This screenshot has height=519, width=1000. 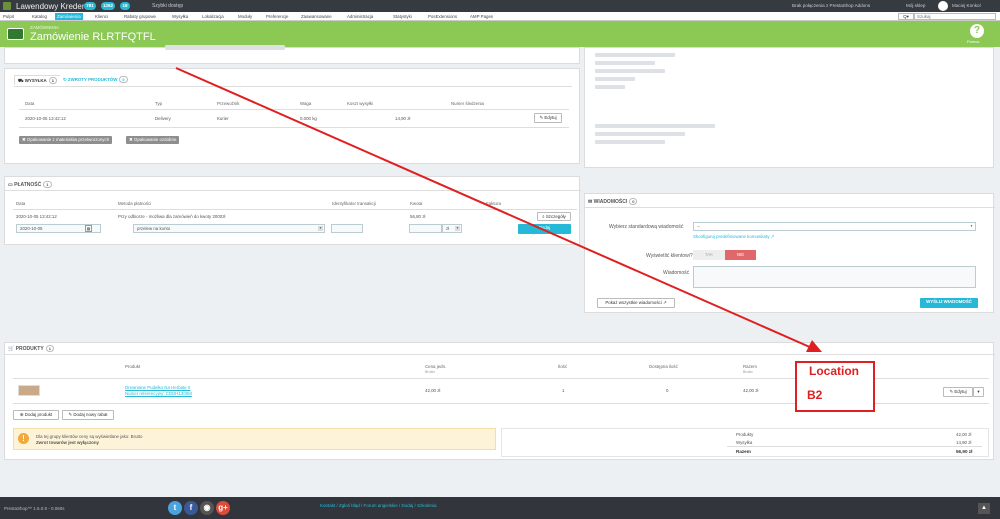 What do you see at coordinates (815, 395) in the screenshot?
I see `location-value: B2` at bounding box center [815, 395].